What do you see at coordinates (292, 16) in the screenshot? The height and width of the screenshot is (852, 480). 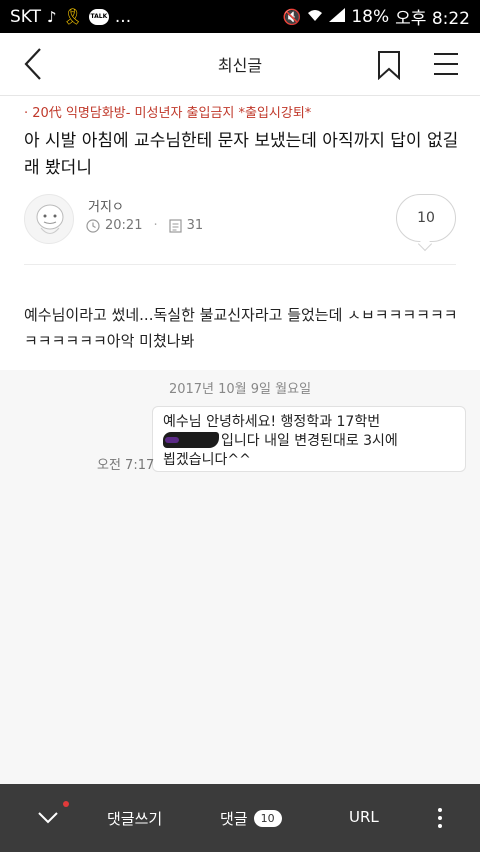 I see `mute-icon: 🔇` at bounding box center [292, 16].